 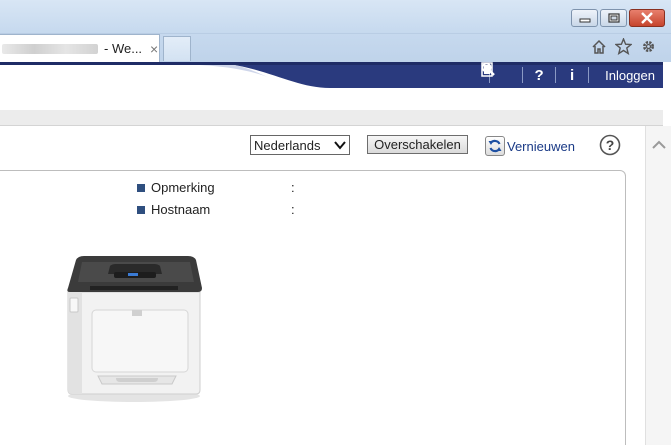 What do you see at coordinates (331, 99) in the screenshot?
I see `header-subband` at bounding box center [331, 99].